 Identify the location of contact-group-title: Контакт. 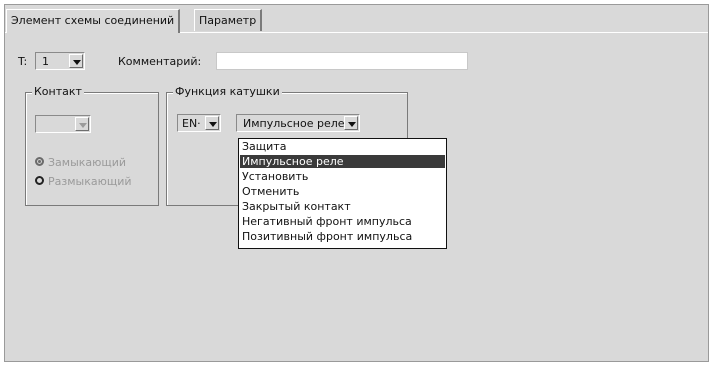
(58, 91).